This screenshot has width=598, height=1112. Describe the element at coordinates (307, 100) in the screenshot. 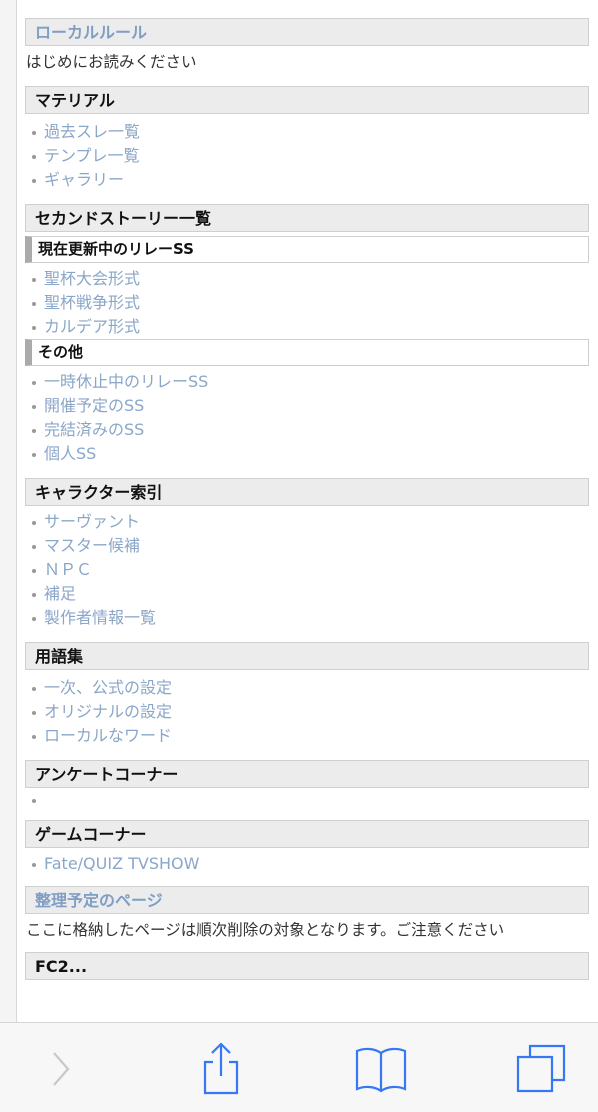

I see `section-header-material: マテリアル` at that location.